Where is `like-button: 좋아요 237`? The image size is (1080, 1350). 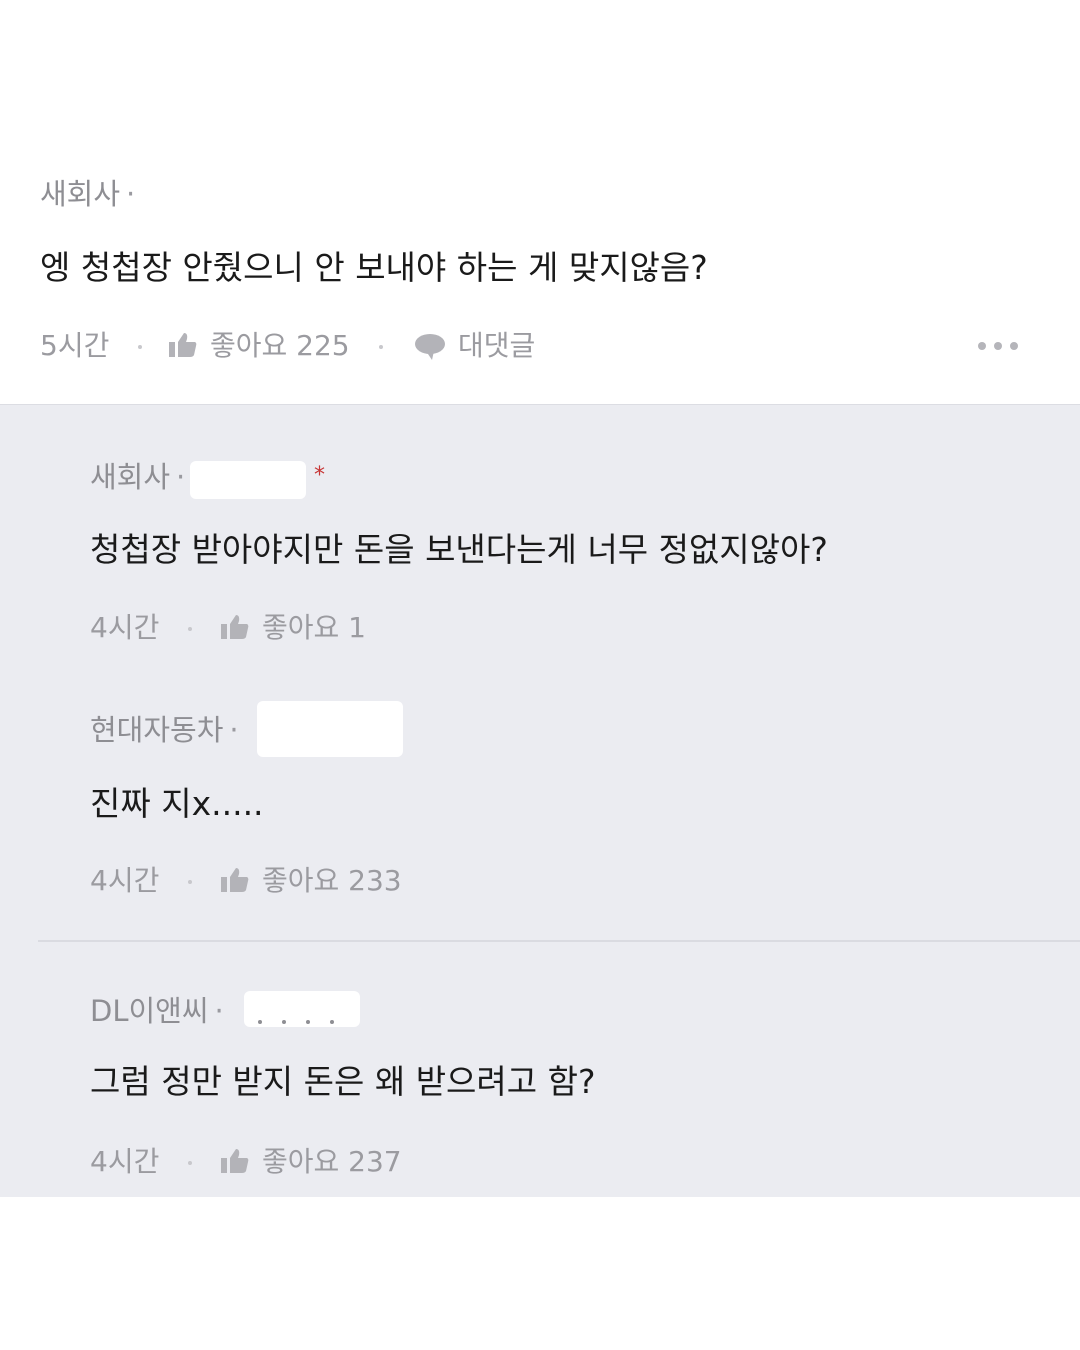 like-button: 좋아요 237 is located at coordinates (332, 1162).